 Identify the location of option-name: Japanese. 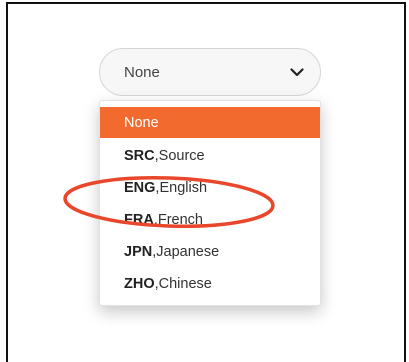
(188, 252).